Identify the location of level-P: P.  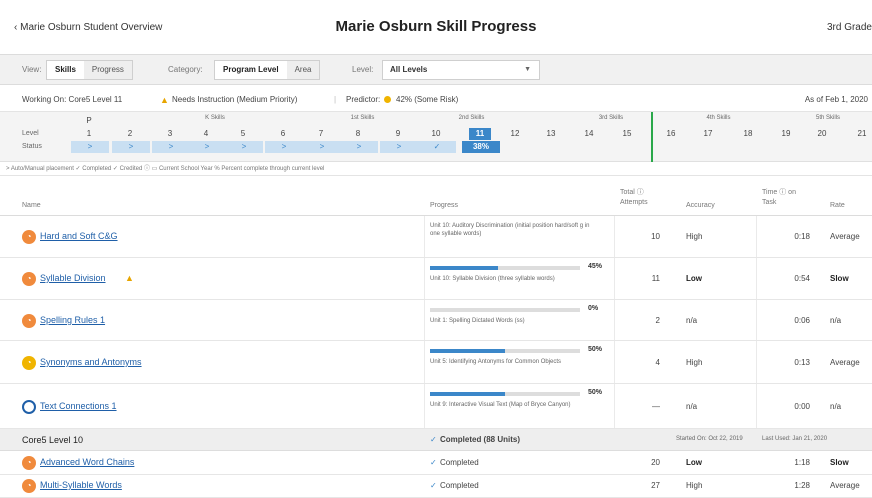
(89, 121).